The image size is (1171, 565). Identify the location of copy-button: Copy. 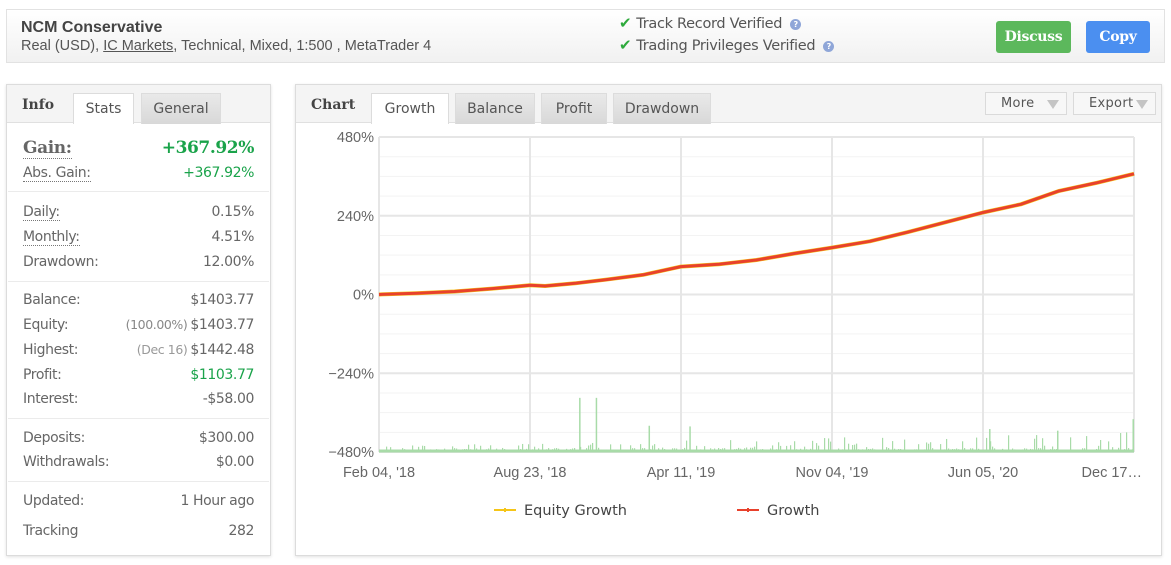
(1118, 37).